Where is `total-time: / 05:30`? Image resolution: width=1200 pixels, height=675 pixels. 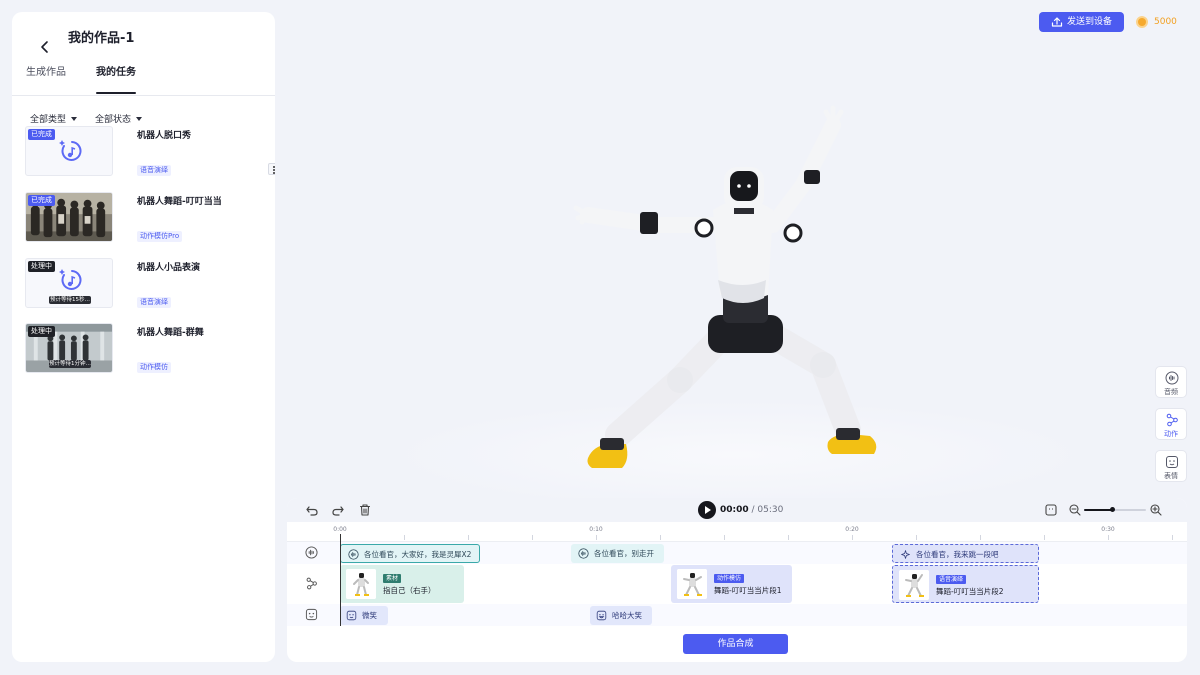 total-time: / 05:30 is located at coordinates (766, 510).